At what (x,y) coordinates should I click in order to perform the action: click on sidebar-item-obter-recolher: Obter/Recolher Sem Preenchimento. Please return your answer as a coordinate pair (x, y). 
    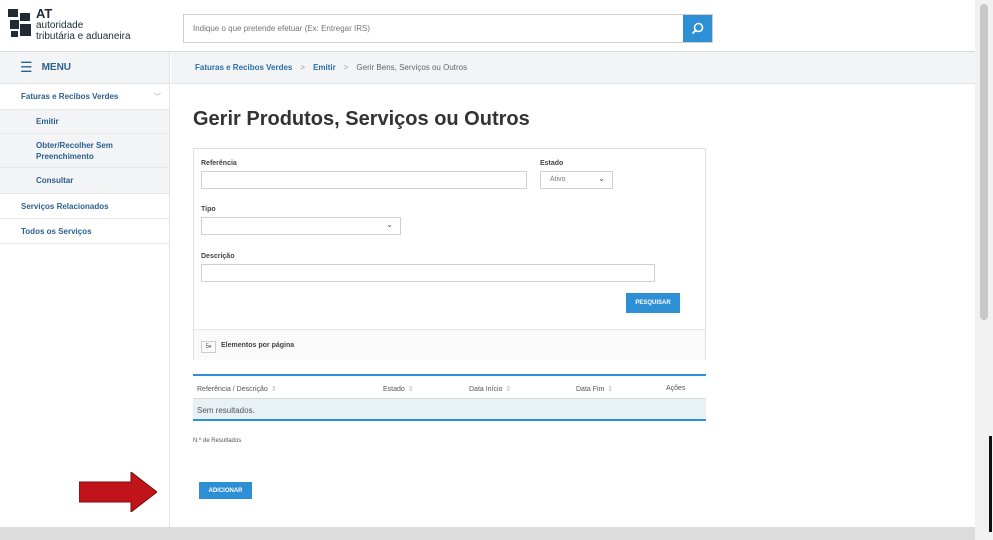
    Looking at the image, I should click on (84, 151).